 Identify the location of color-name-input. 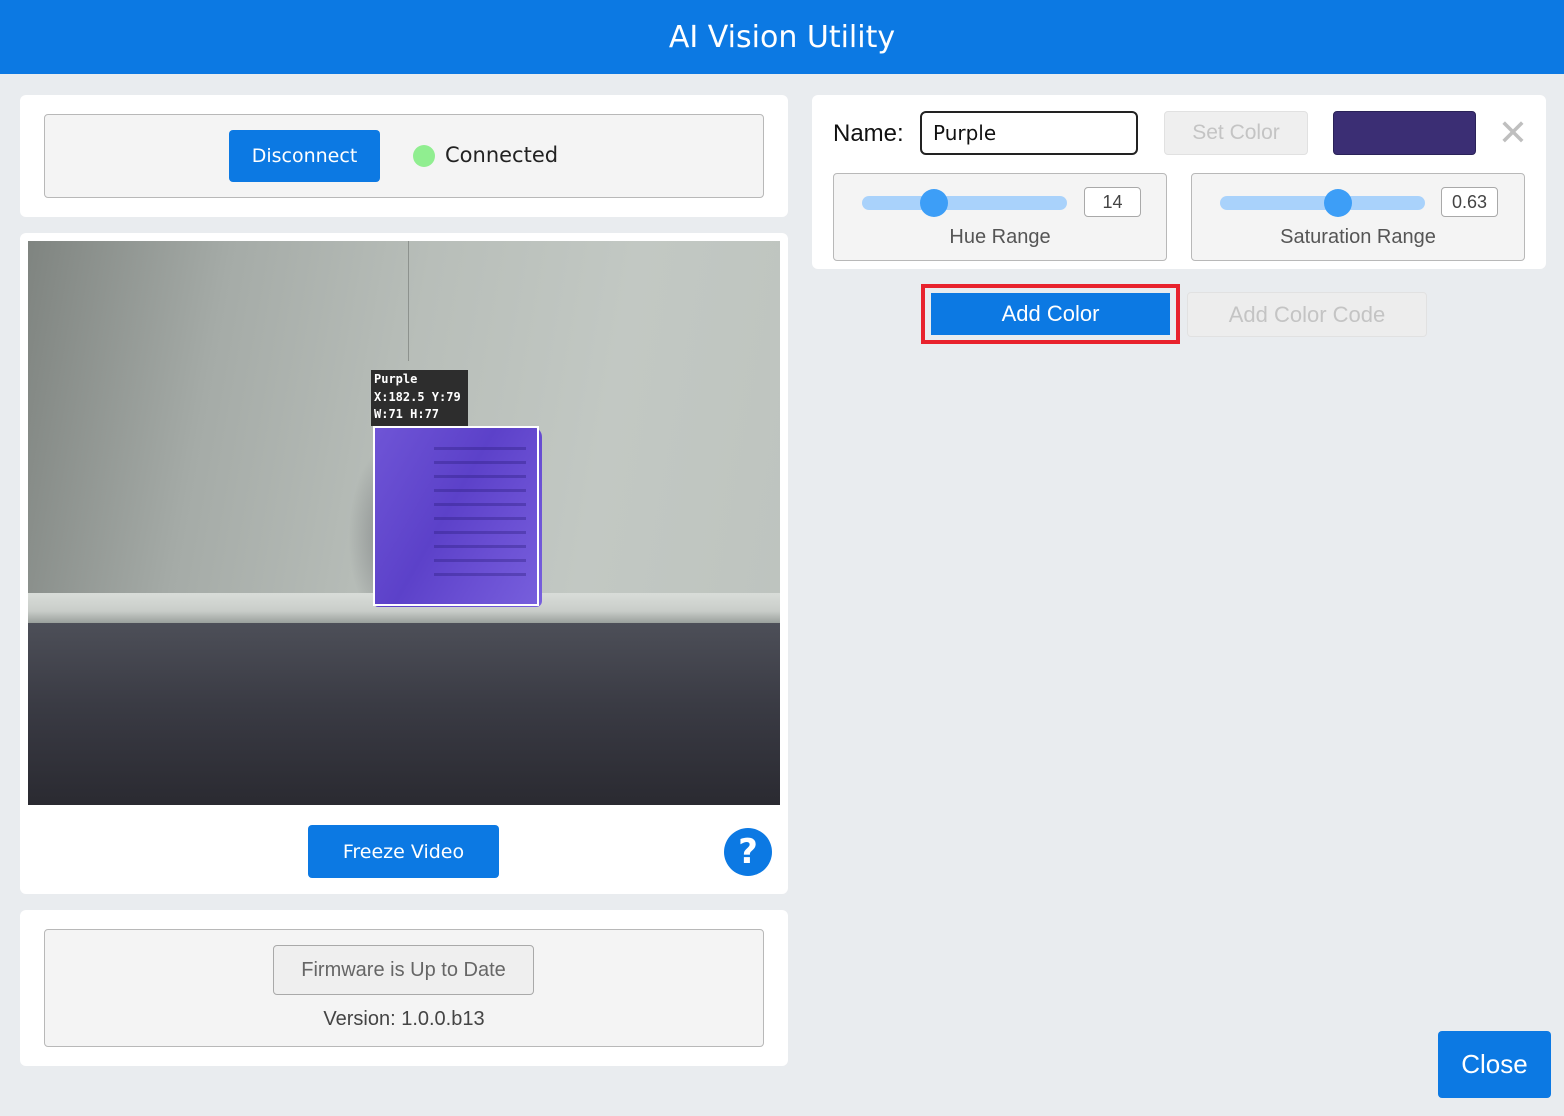
(1029, 133).